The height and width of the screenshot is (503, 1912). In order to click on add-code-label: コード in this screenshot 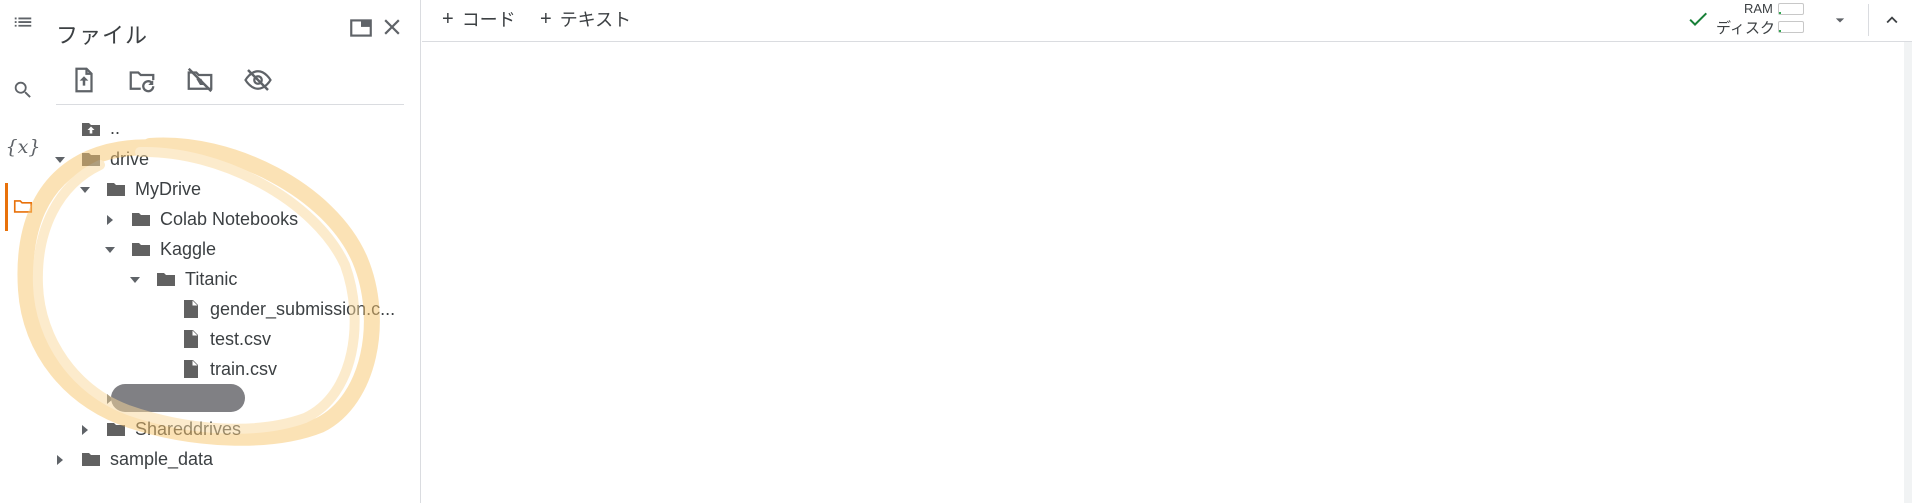, I will do `click(488, 20)`.